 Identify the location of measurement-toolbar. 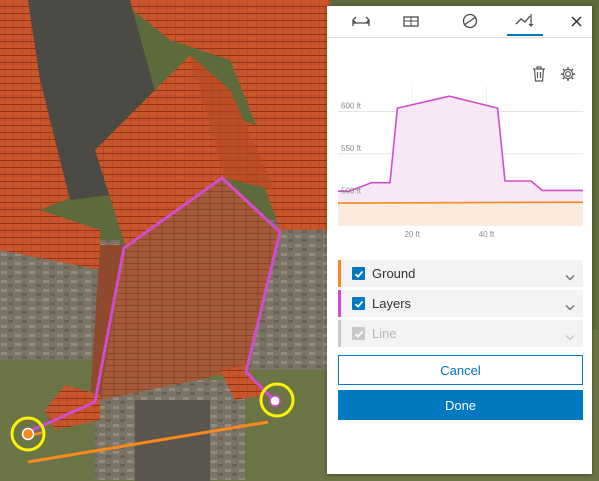
(459, 22).